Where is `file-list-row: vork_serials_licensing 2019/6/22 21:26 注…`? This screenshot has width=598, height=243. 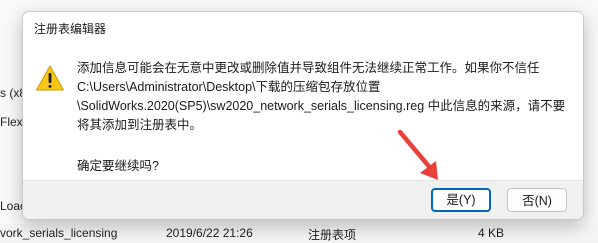
file-list-row: vork_serials_licensing 2019/6/22 21:26 注… is located at coordinates (299, 233).